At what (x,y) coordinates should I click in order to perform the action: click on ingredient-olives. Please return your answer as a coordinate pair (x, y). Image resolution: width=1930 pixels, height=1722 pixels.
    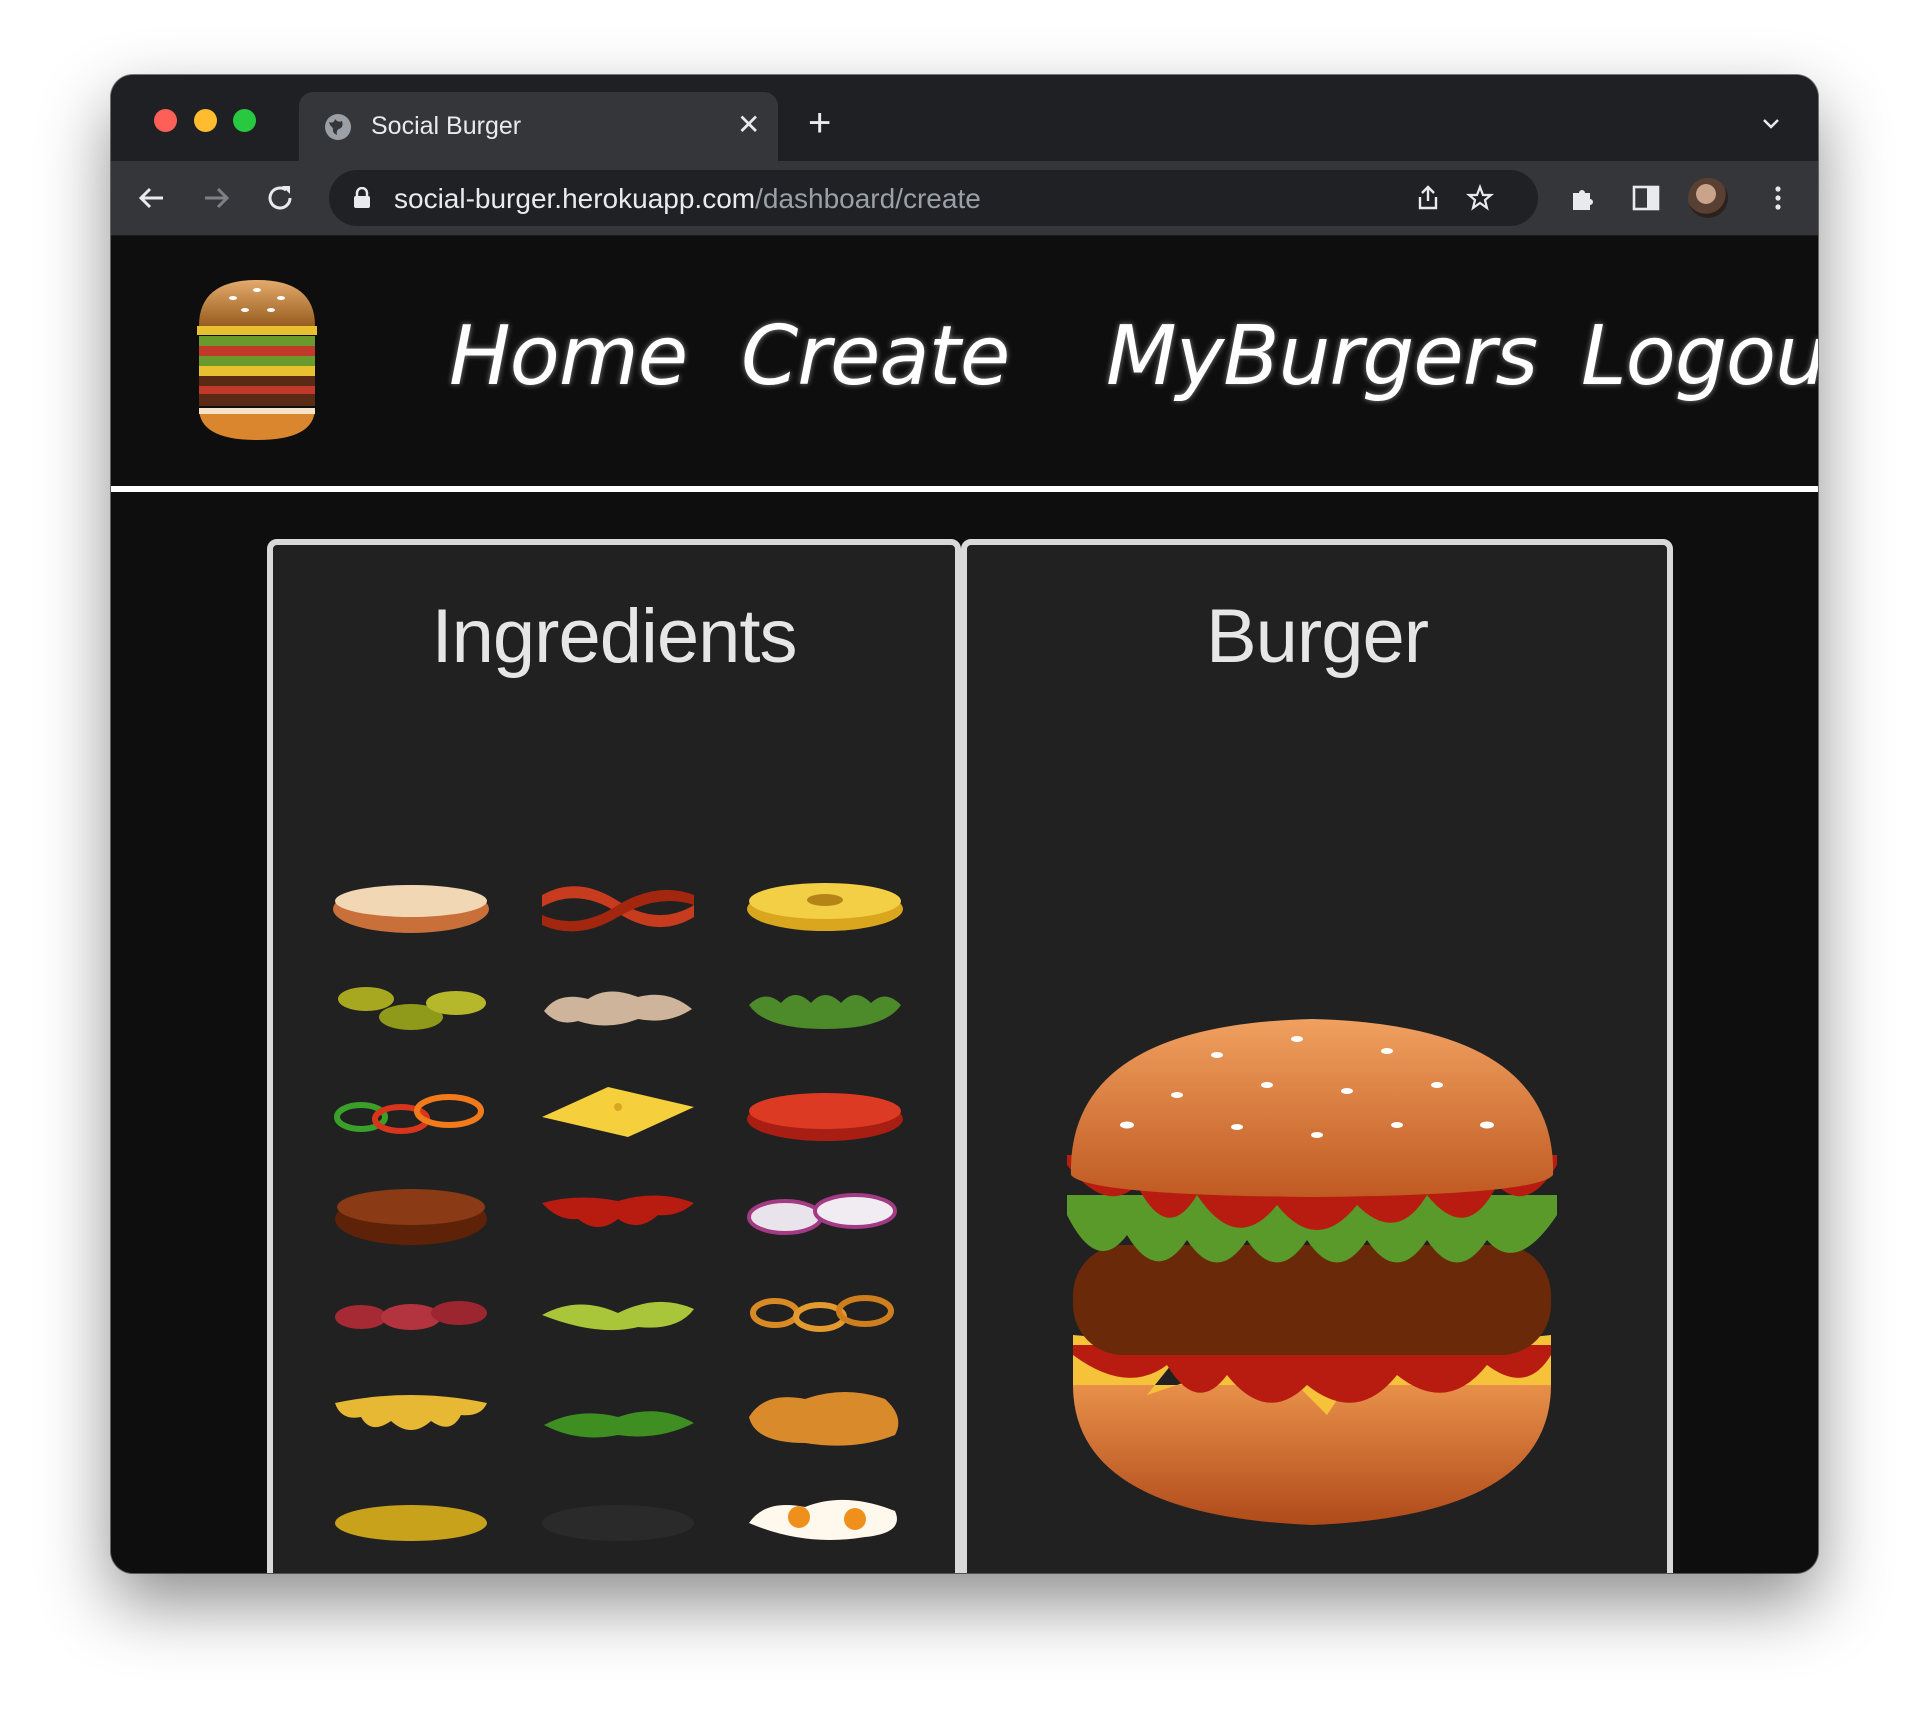
    Looking at the image, I should click on (618, 1521).